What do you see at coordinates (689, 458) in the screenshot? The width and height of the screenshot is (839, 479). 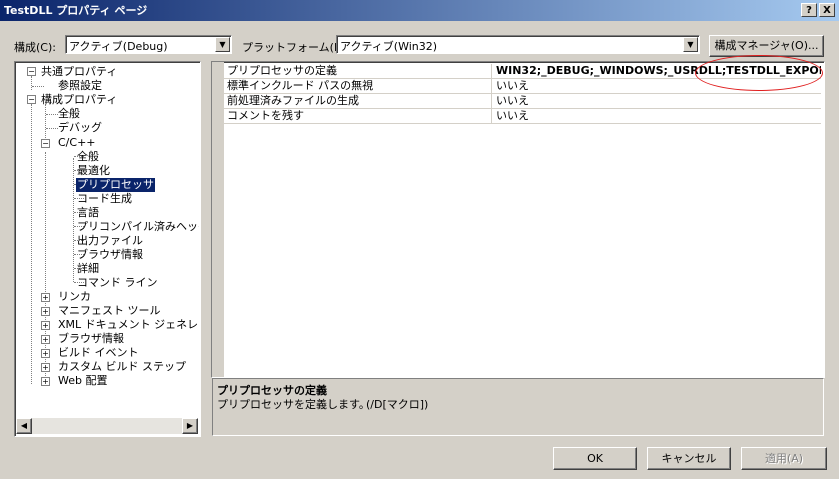 I see `cancel-button: キャンセル` at bounding box center [689, 458].